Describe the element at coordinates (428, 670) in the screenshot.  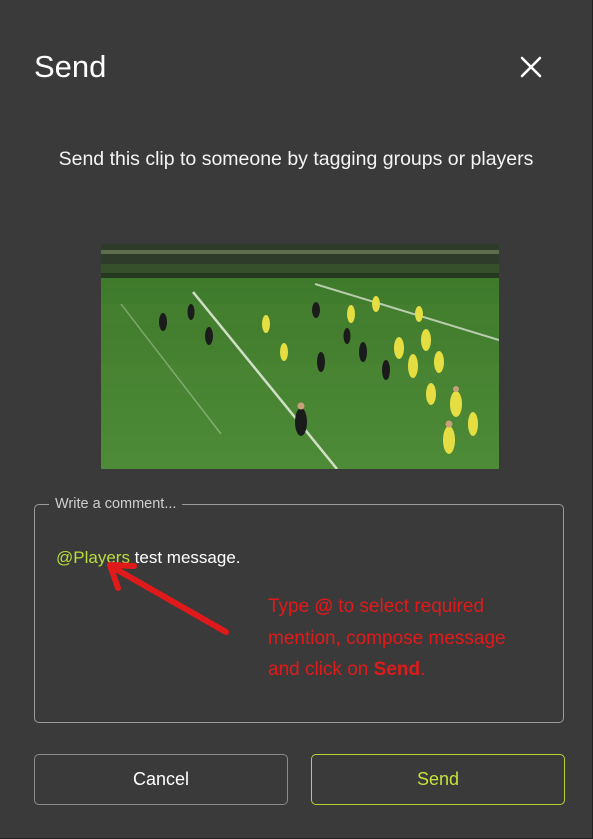
I see `annotation-line-3: and click on Send.` at that location.